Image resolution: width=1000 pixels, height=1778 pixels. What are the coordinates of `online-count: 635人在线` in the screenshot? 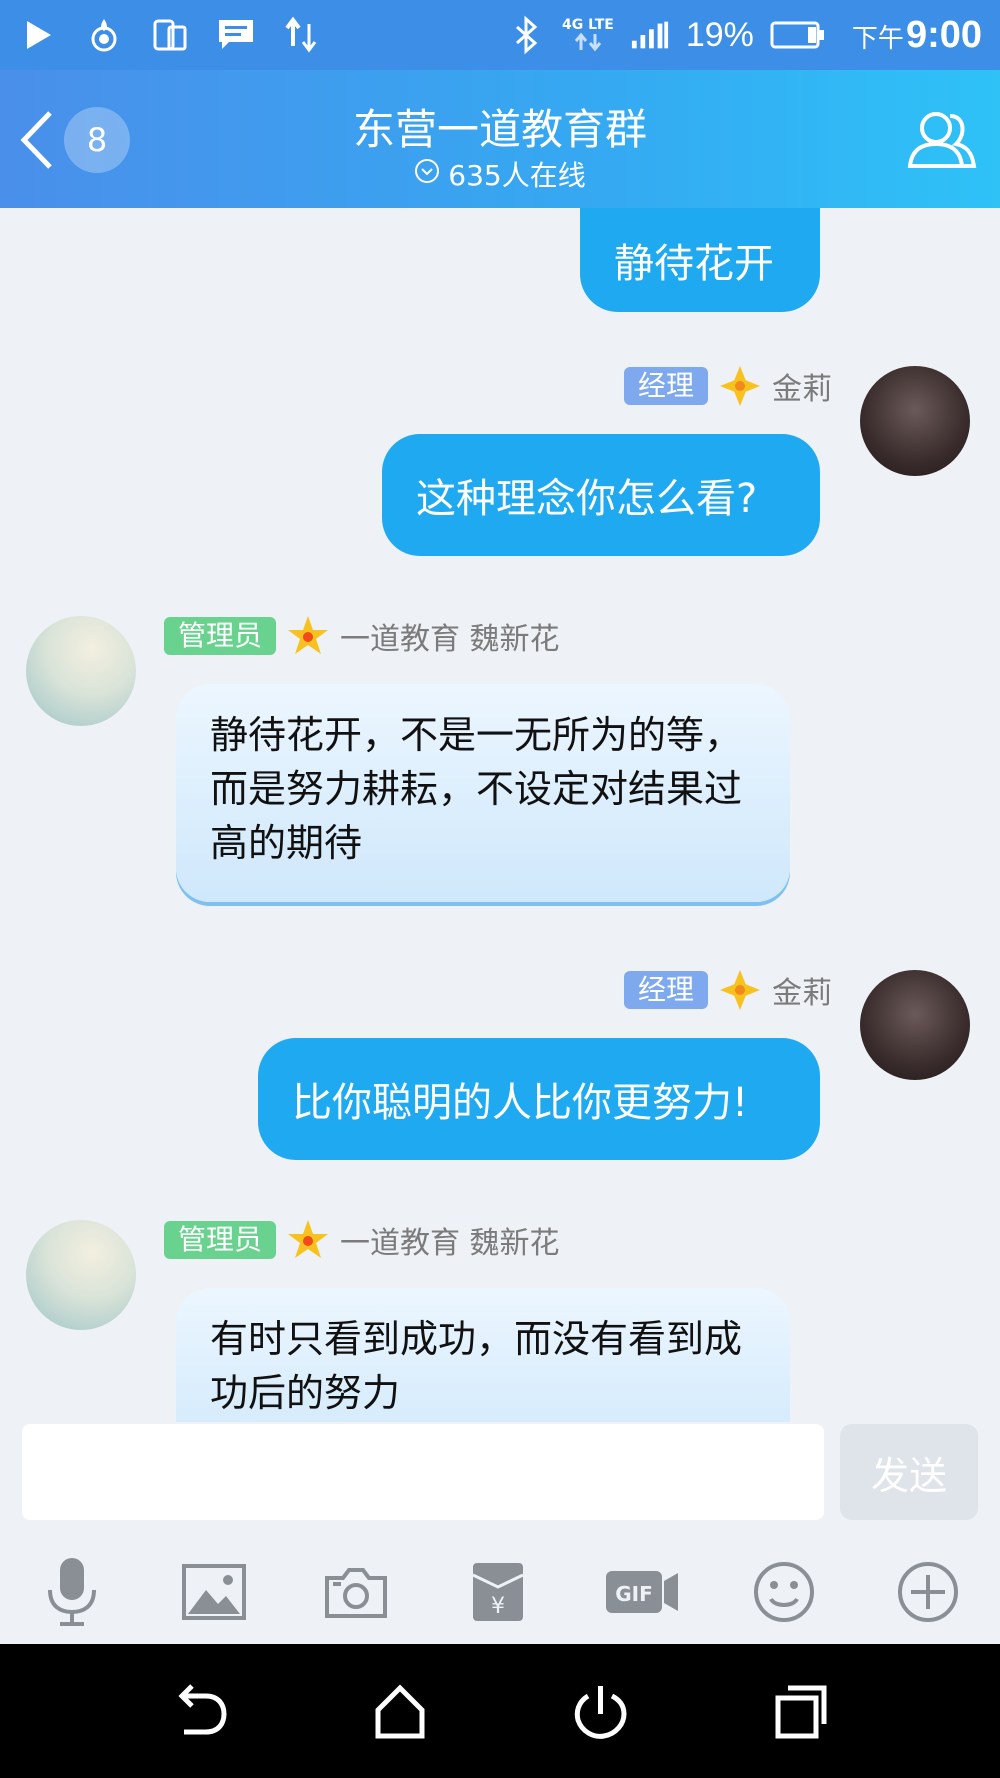 It's located at (517, 175).